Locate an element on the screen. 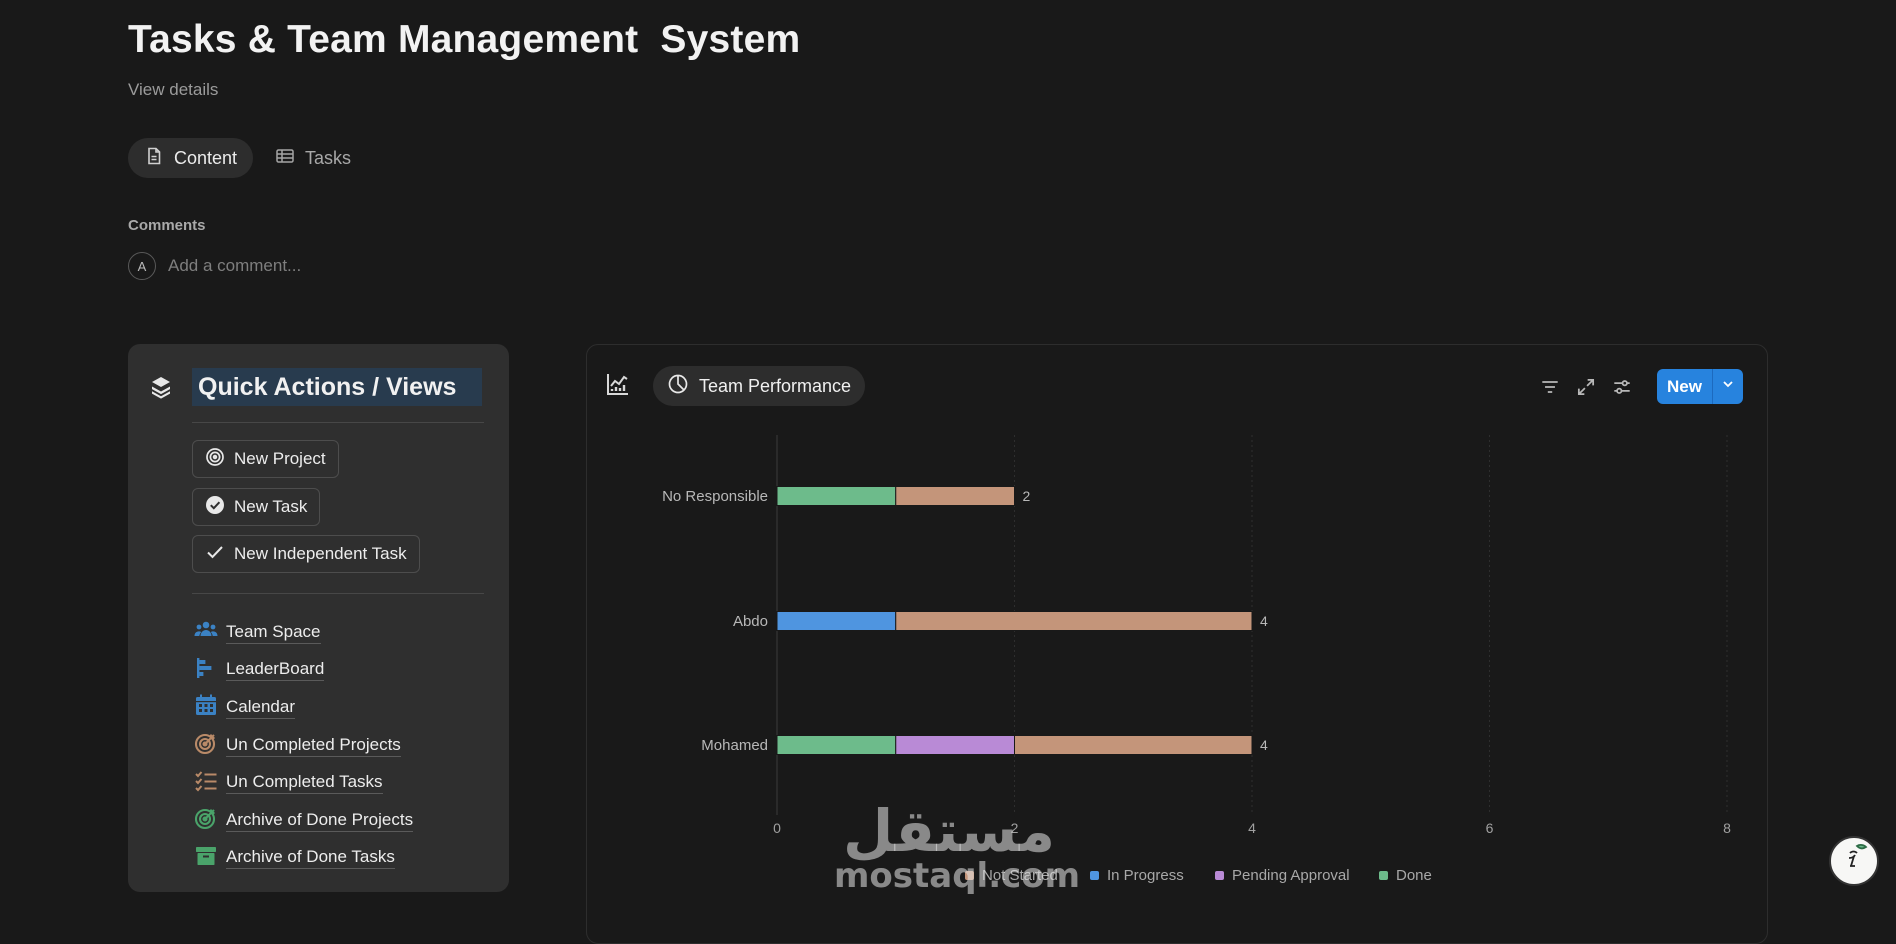 This screenshot has height=944, width=1896. archive-done-tasks-link: Archive of Done Tasks is located at coordinates (303, 859).